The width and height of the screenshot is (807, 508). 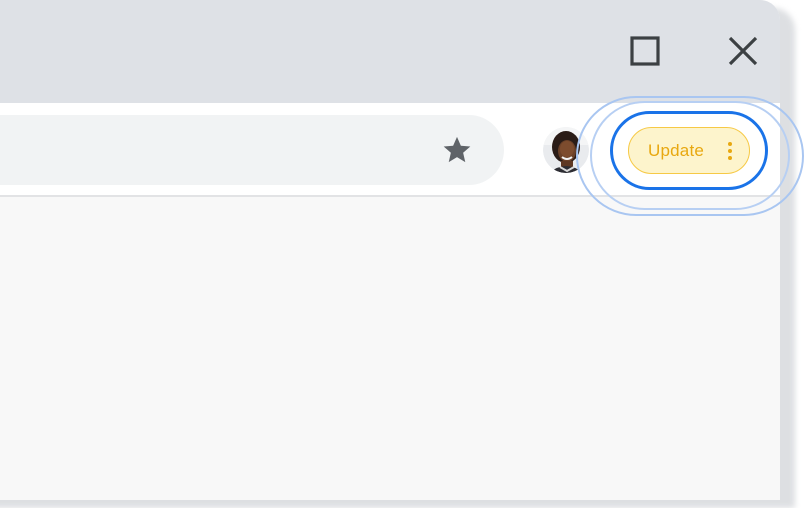 What do you see at coordinates (252, 150) in the screenshot?
I see `address-bar` at bounding box center [252, 150].